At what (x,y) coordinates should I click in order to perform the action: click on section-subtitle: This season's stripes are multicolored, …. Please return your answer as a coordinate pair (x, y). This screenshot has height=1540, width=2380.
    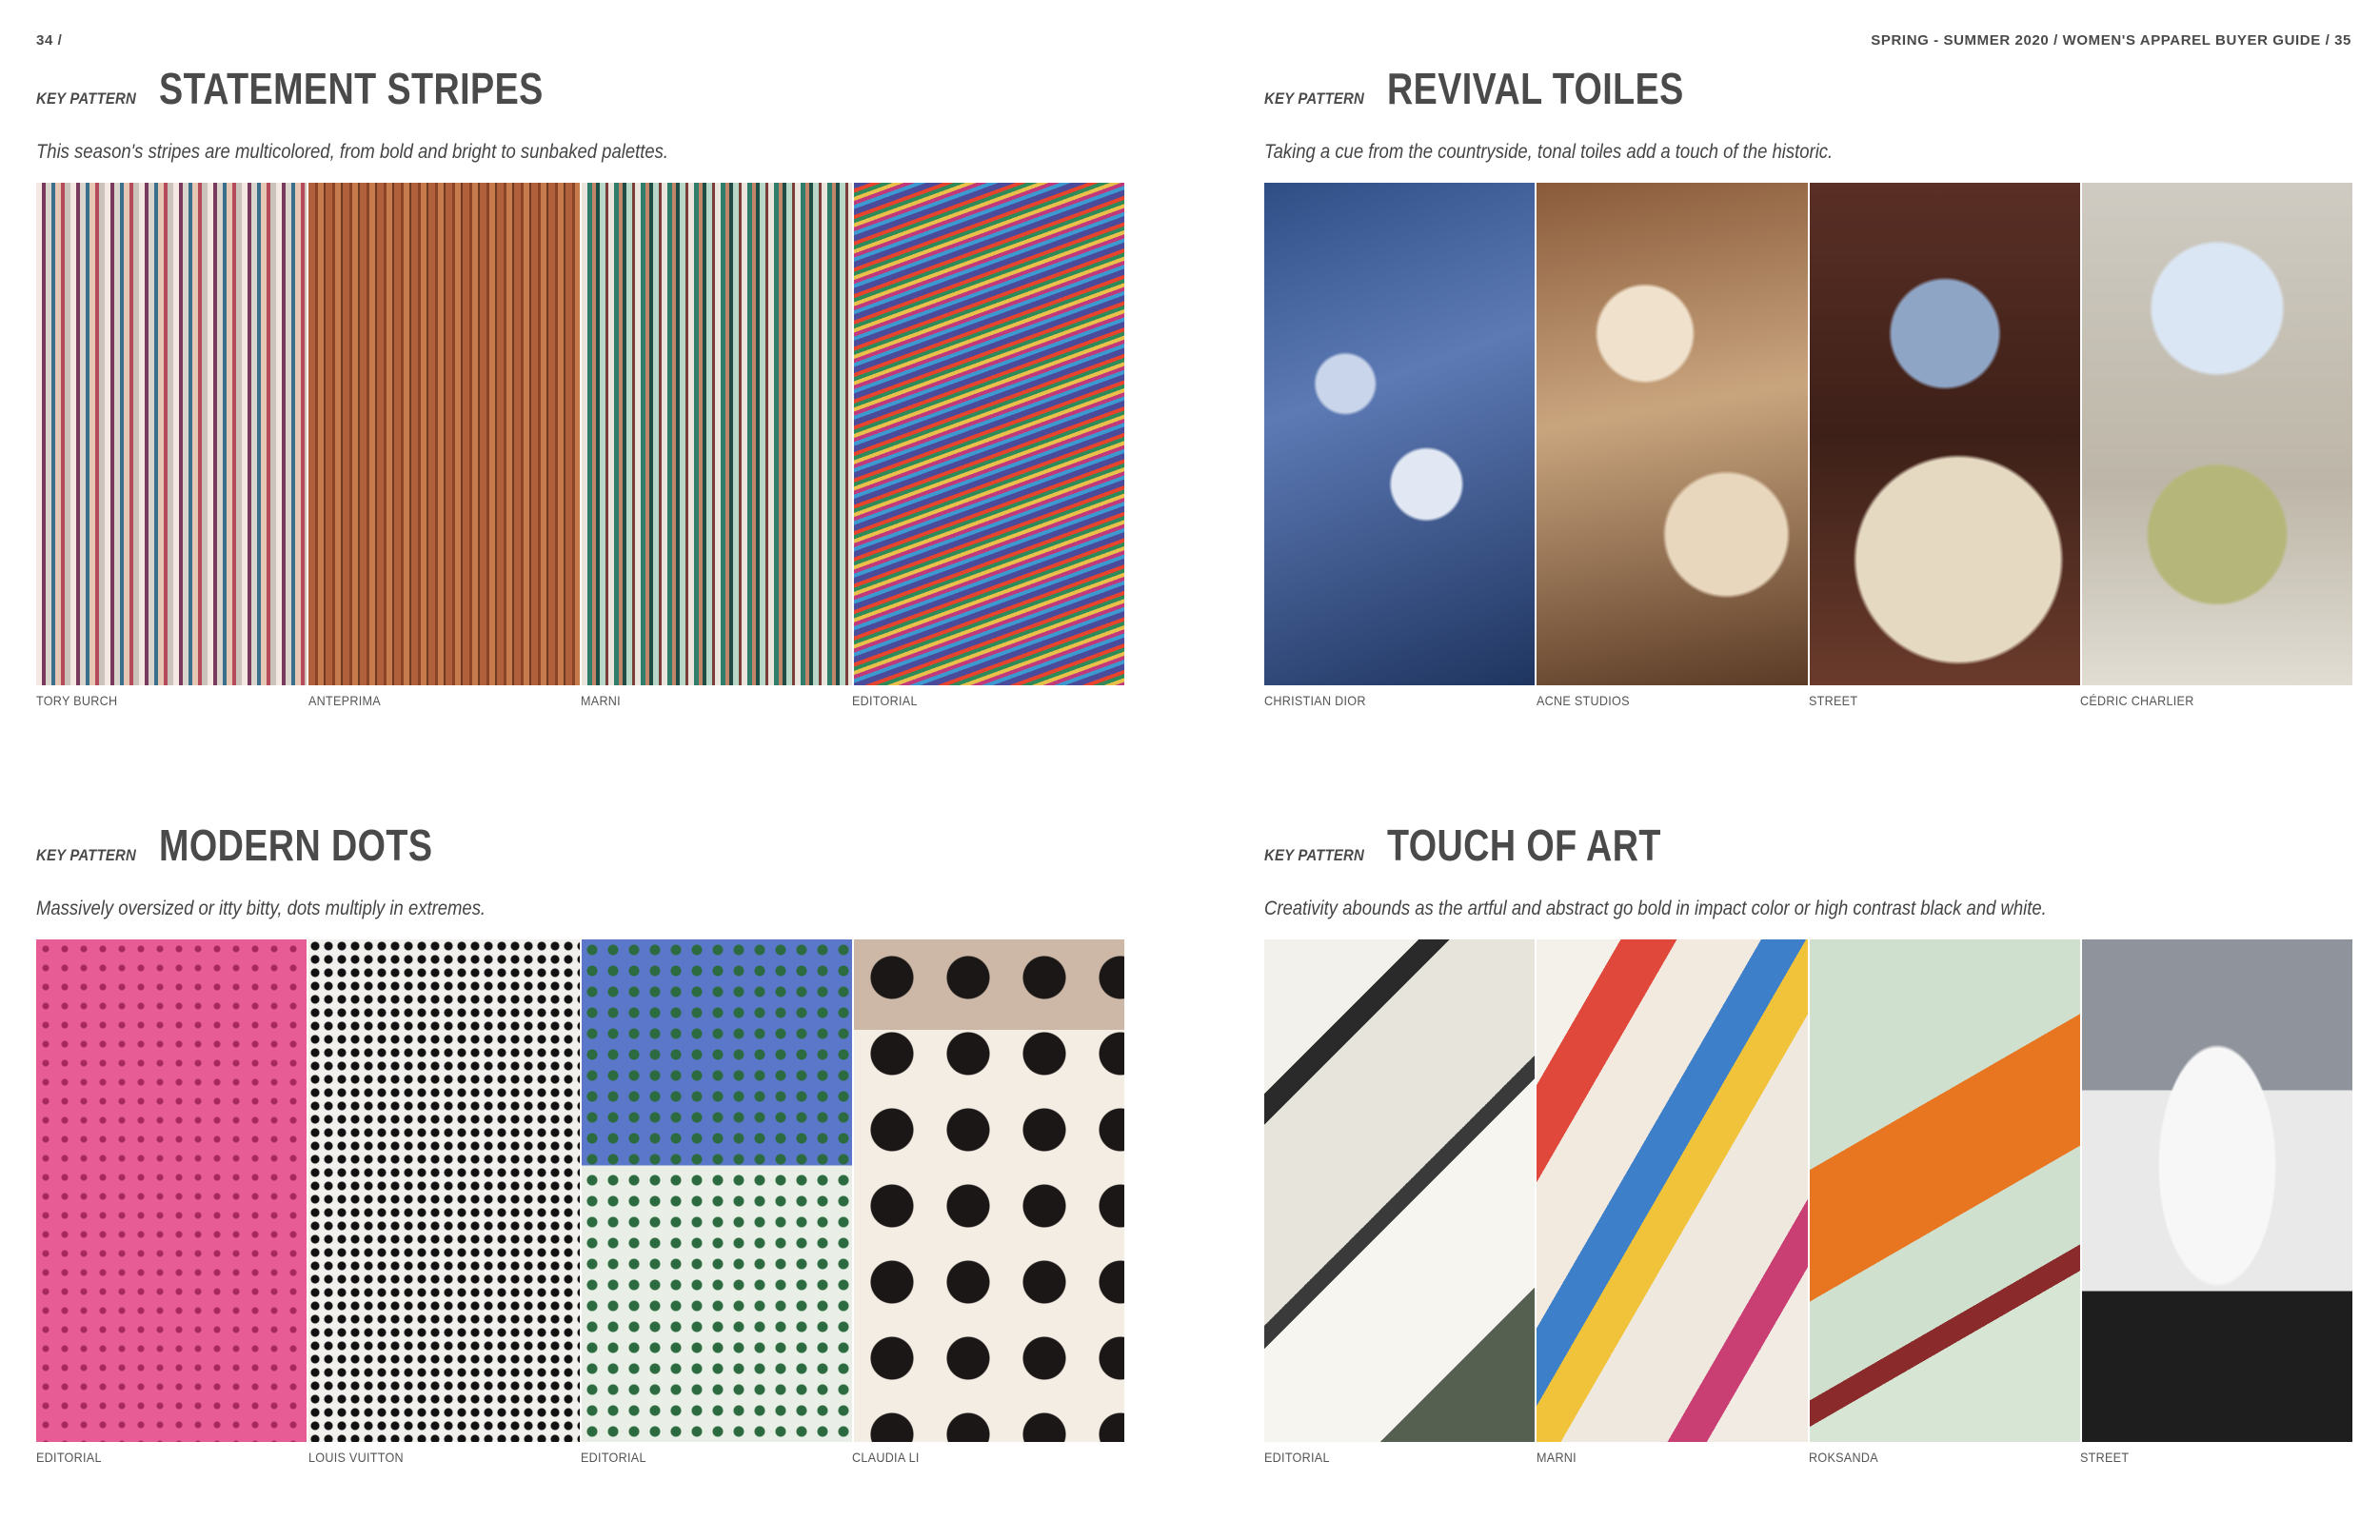
    Looking at the image, I should click on (352, 152).